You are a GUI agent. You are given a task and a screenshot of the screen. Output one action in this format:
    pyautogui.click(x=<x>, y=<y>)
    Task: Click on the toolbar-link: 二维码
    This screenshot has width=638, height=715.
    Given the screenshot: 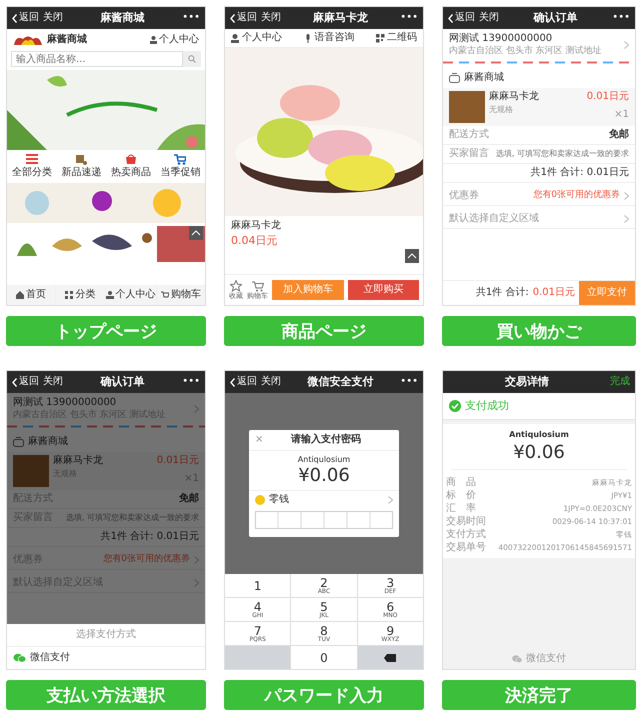 What is the action you would take?
    pyautogui.click(x=396, y=38)
    